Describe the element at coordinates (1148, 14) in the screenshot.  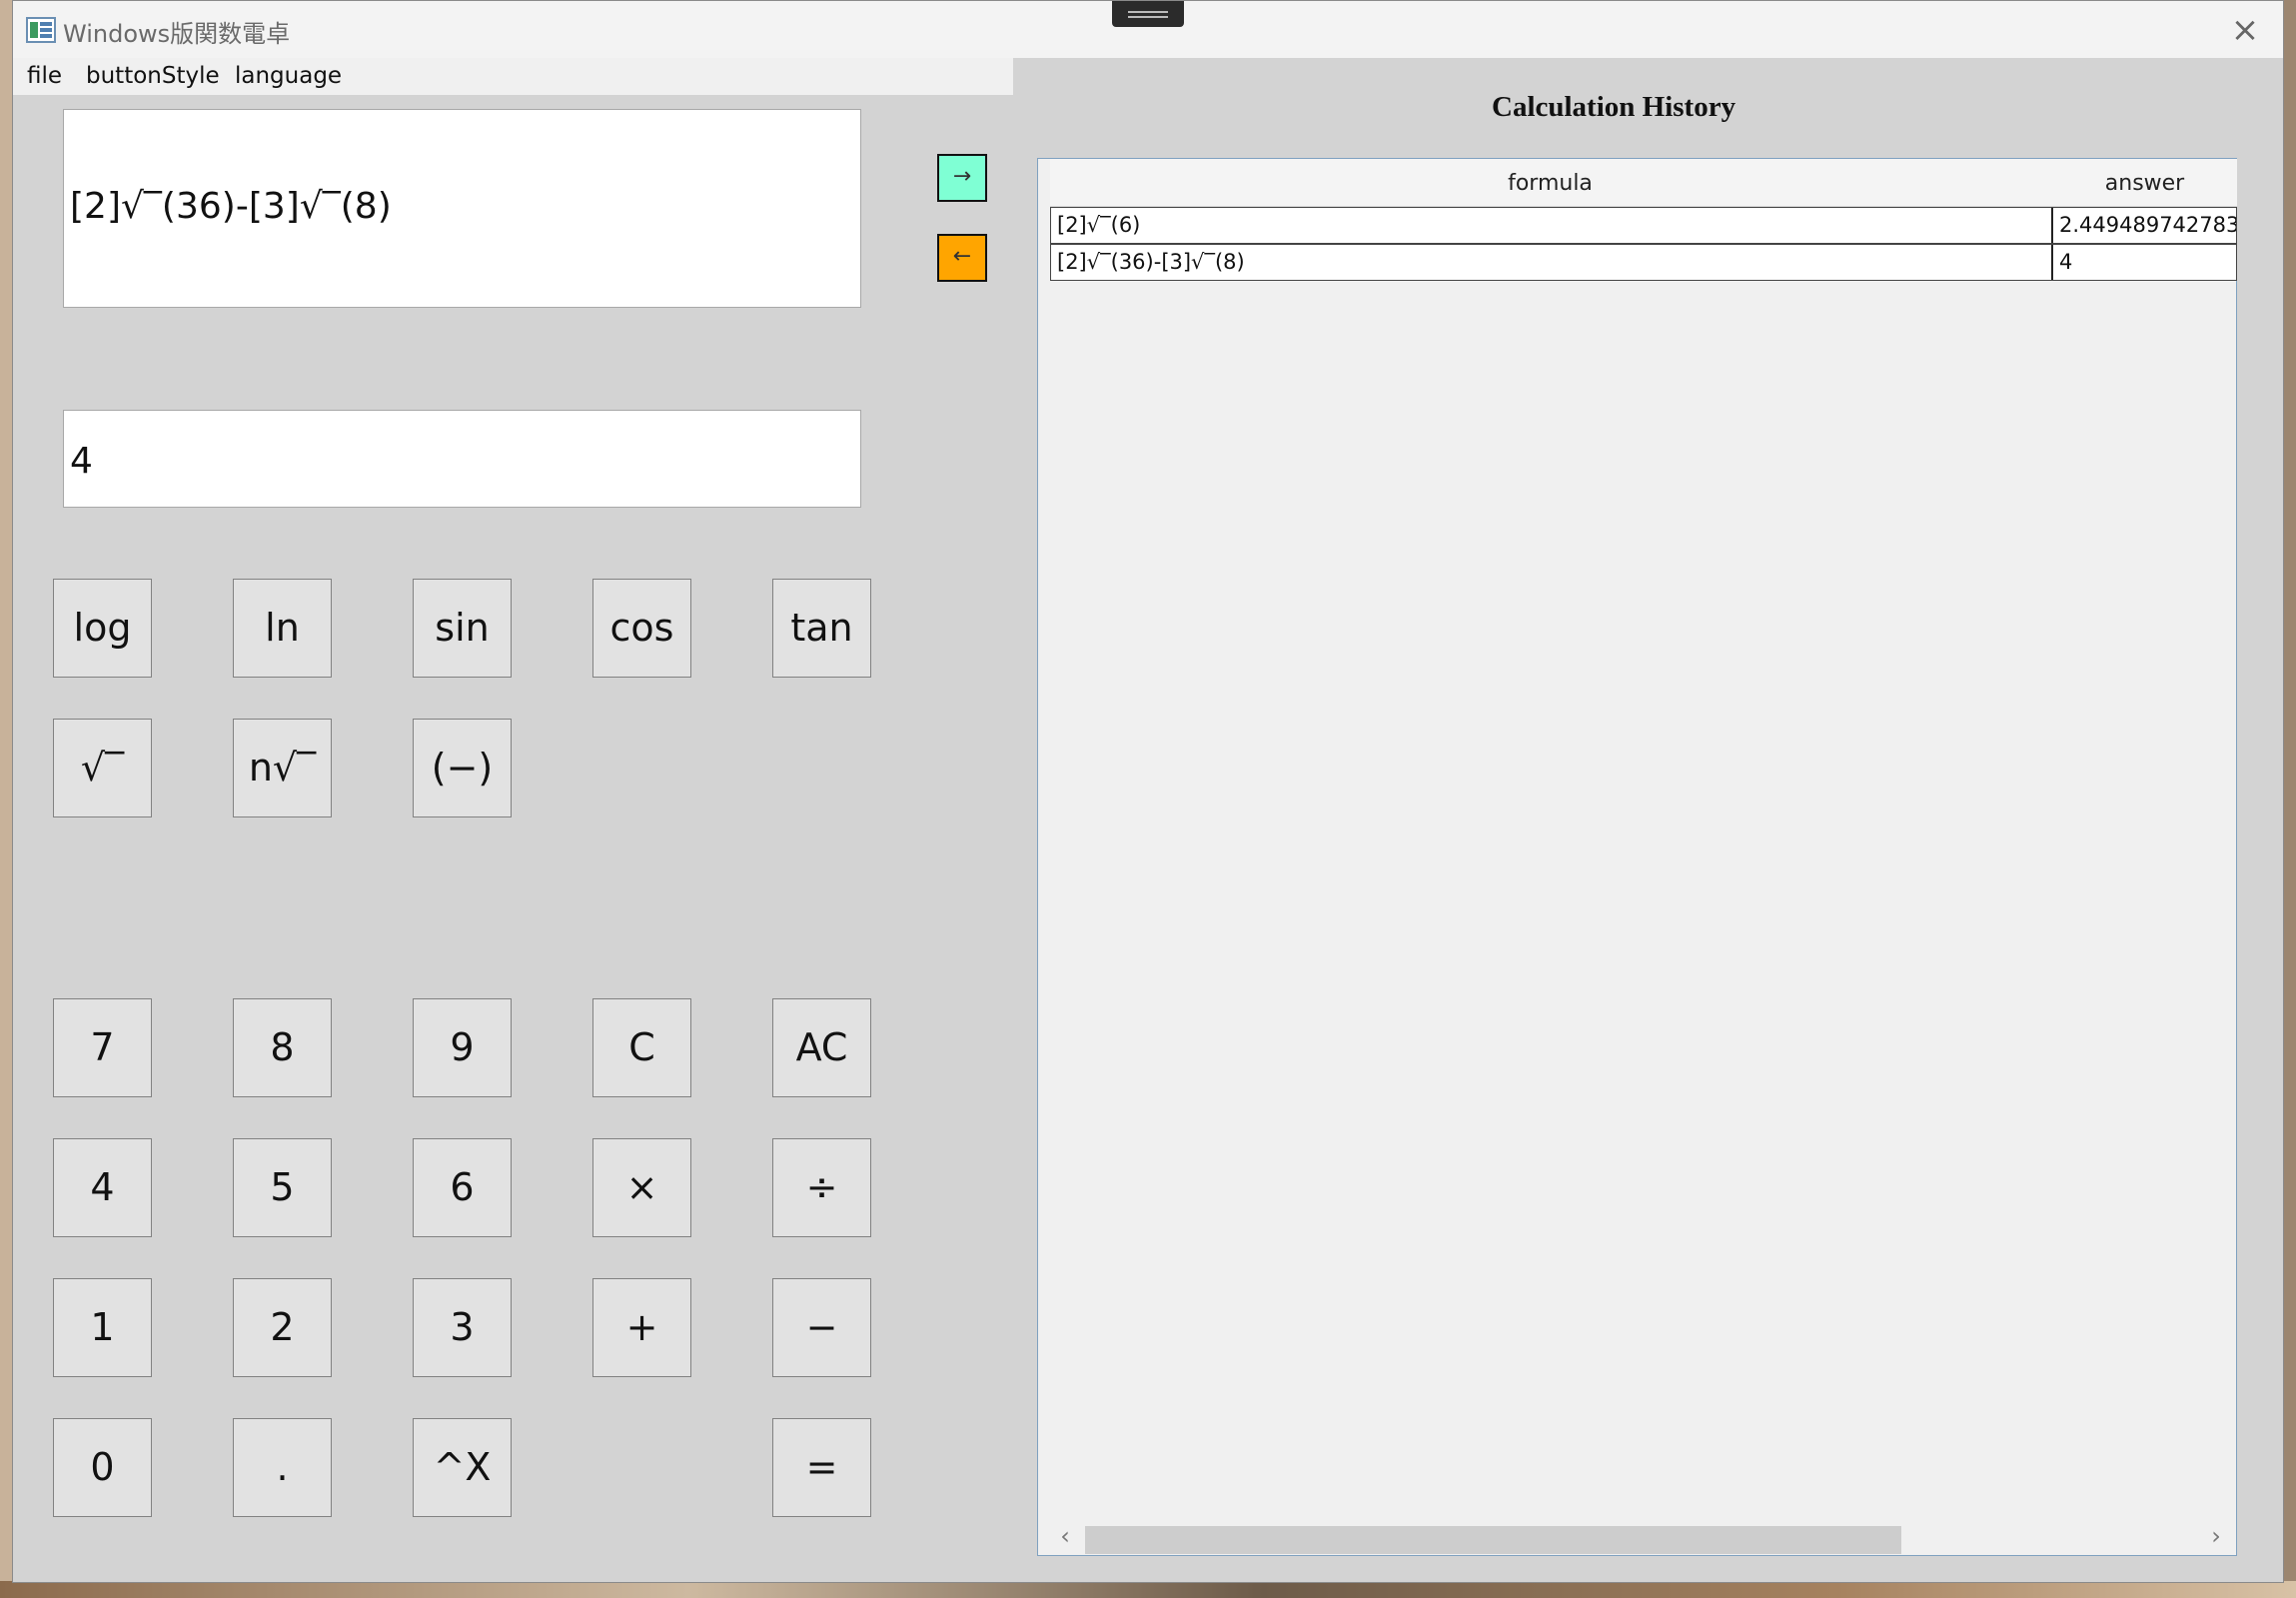
I see `snap-handle` at that location.